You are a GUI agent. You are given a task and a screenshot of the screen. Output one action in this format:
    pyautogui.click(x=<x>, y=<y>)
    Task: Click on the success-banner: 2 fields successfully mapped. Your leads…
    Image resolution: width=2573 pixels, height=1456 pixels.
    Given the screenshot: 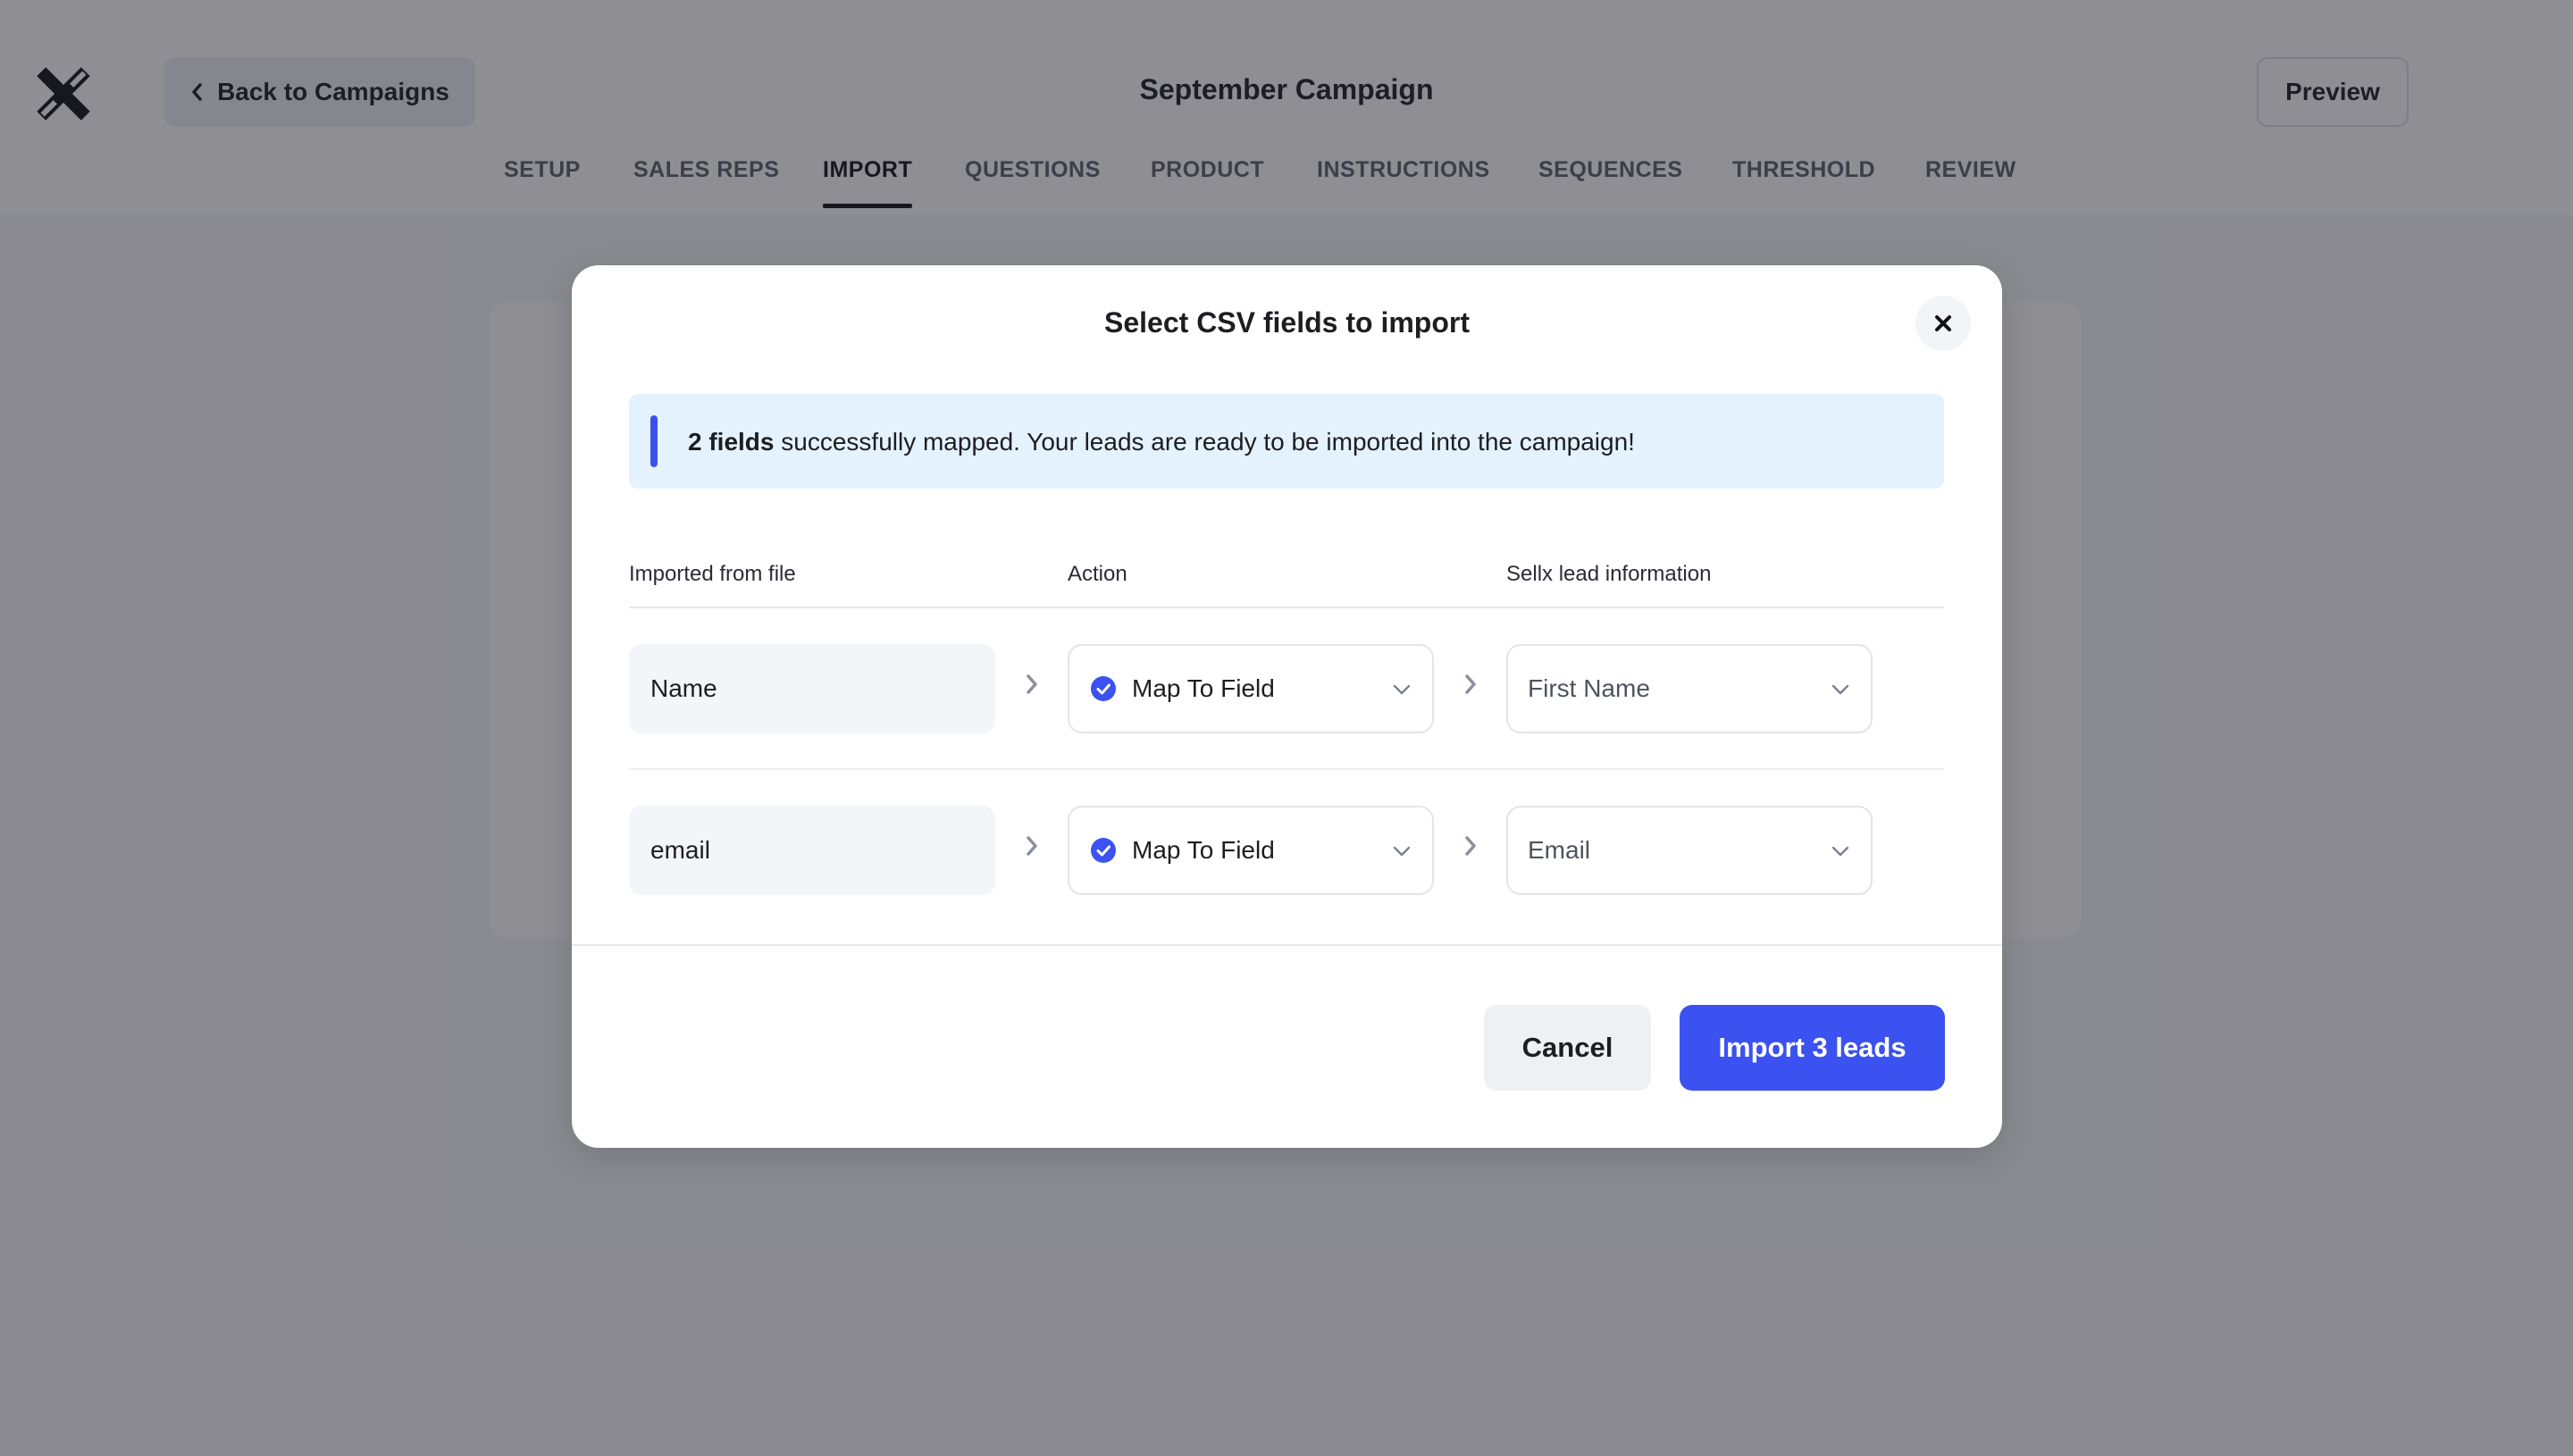 What is the action you would take?
    pyautogui.click(x=1286, y=441)
    